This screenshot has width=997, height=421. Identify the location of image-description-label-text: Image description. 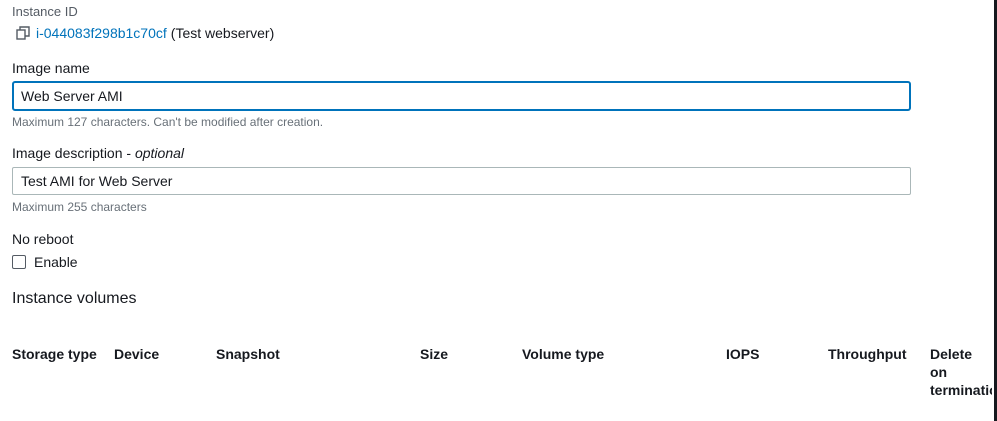
(67, 153).